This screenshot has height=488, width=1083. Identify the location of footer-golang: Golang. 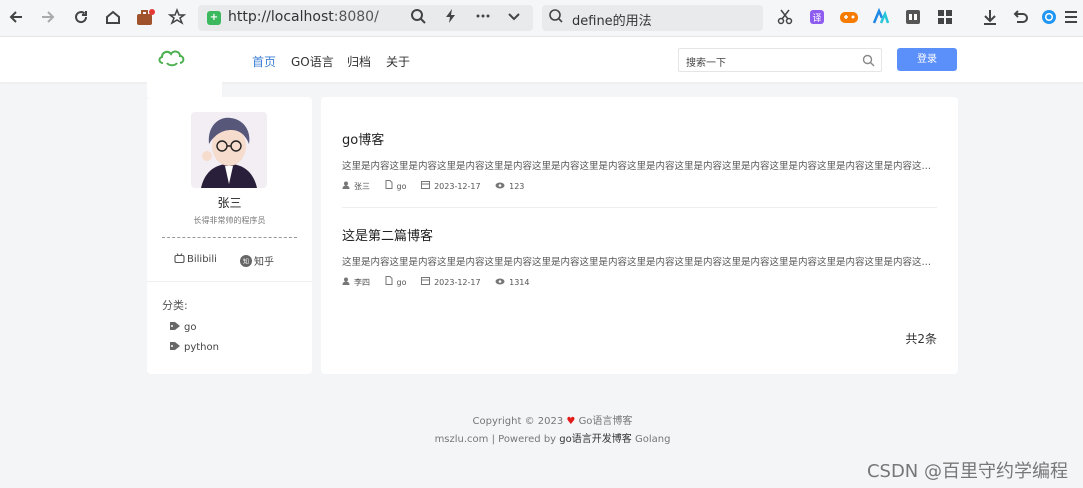
(652, 439).